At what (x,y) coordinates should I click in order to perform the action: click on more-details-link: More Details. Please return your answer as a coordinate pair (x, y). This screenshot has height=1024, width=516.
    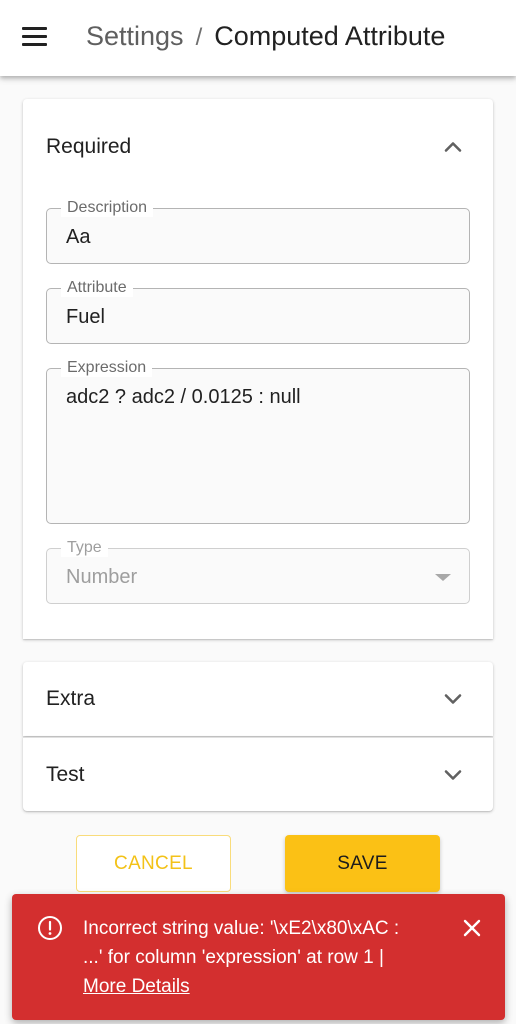
    Looking at the image, I should click on (136, 986).